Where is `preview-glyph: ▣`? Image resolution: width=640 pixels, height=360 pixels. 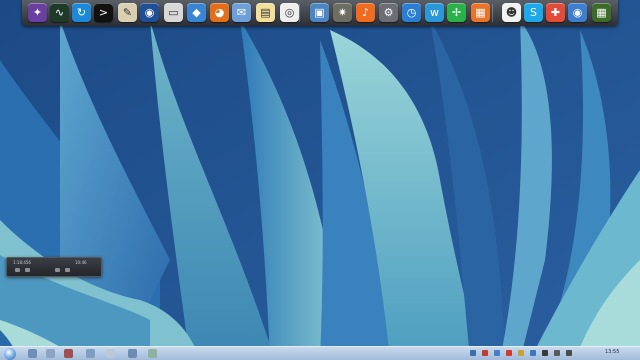
preview-glyph: ▣ is located at coordinates (319, 12).